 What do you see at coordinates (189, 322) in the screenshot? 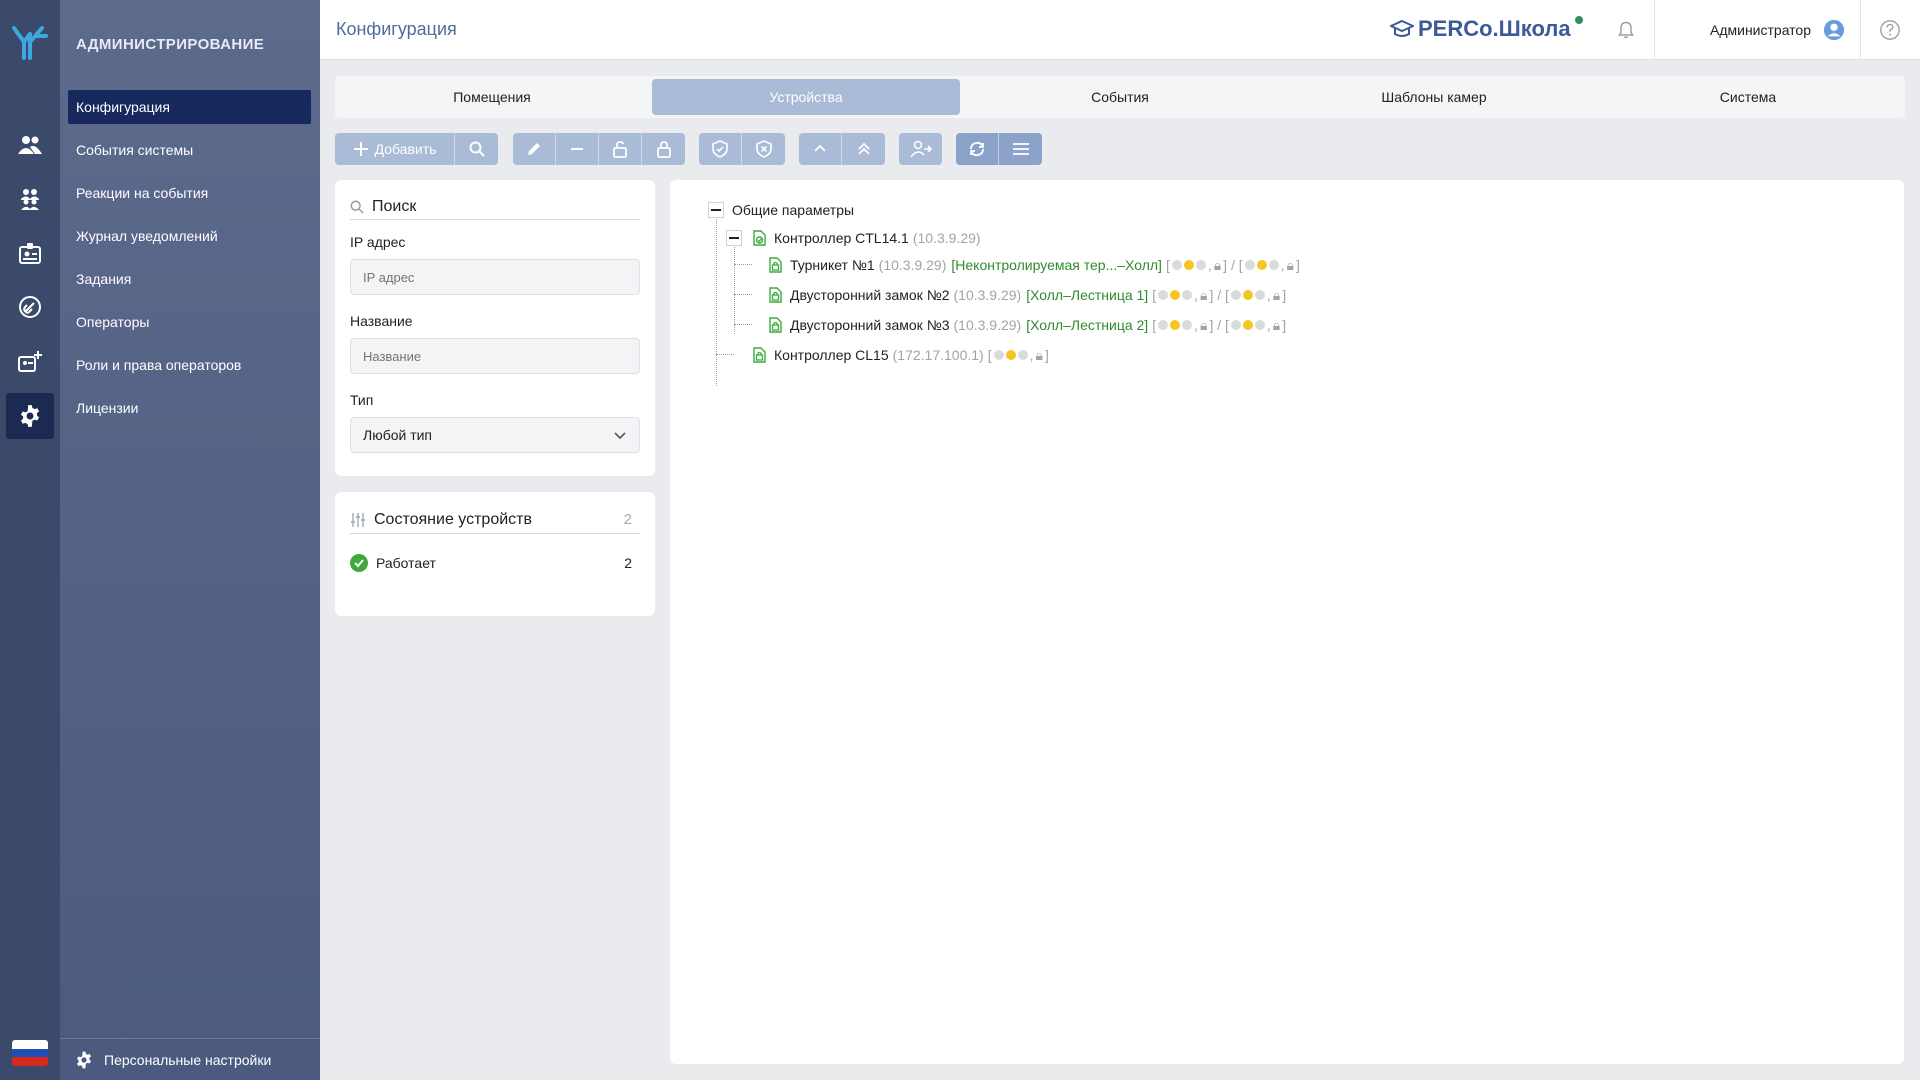
I see `nav-item-operators: Операторы` at bounding box center [189, 322].